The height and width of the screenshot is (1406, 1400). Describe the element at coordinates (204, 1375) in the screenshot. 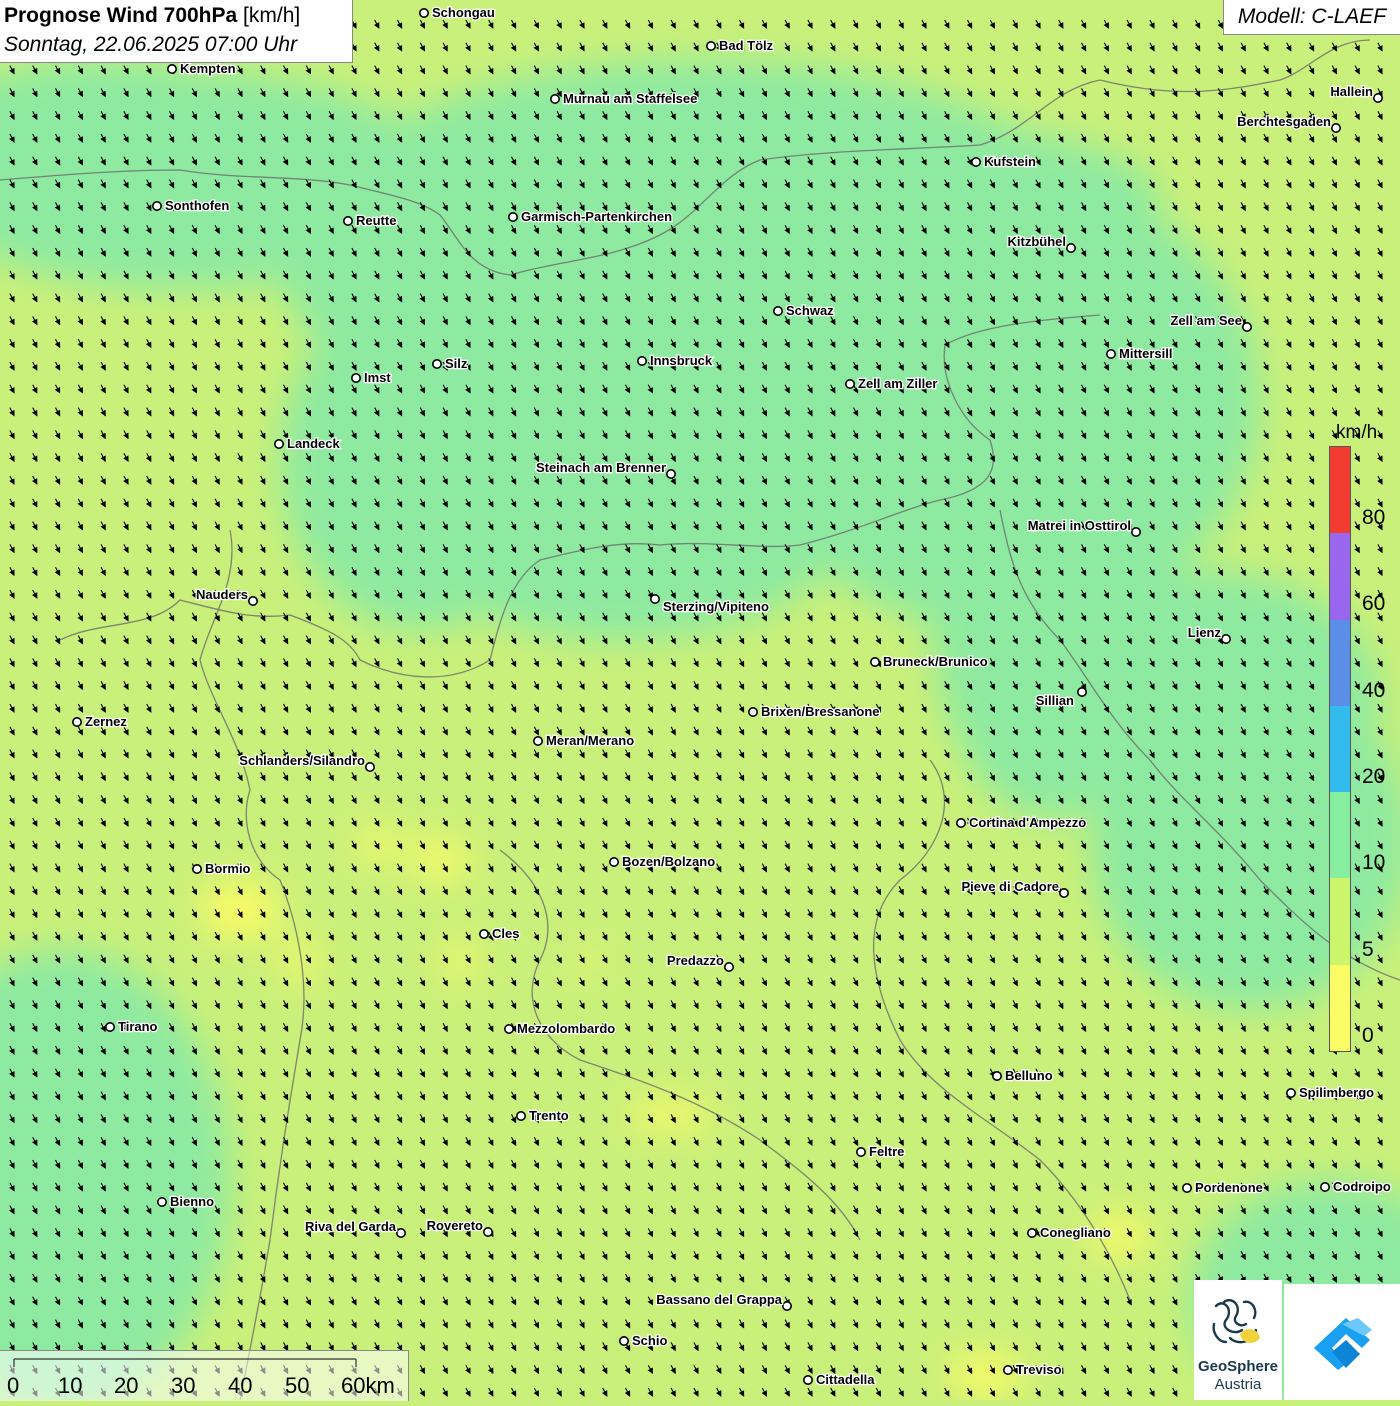

I see `scale-bar: 0 10 20 30 40 50 60km` at that location.